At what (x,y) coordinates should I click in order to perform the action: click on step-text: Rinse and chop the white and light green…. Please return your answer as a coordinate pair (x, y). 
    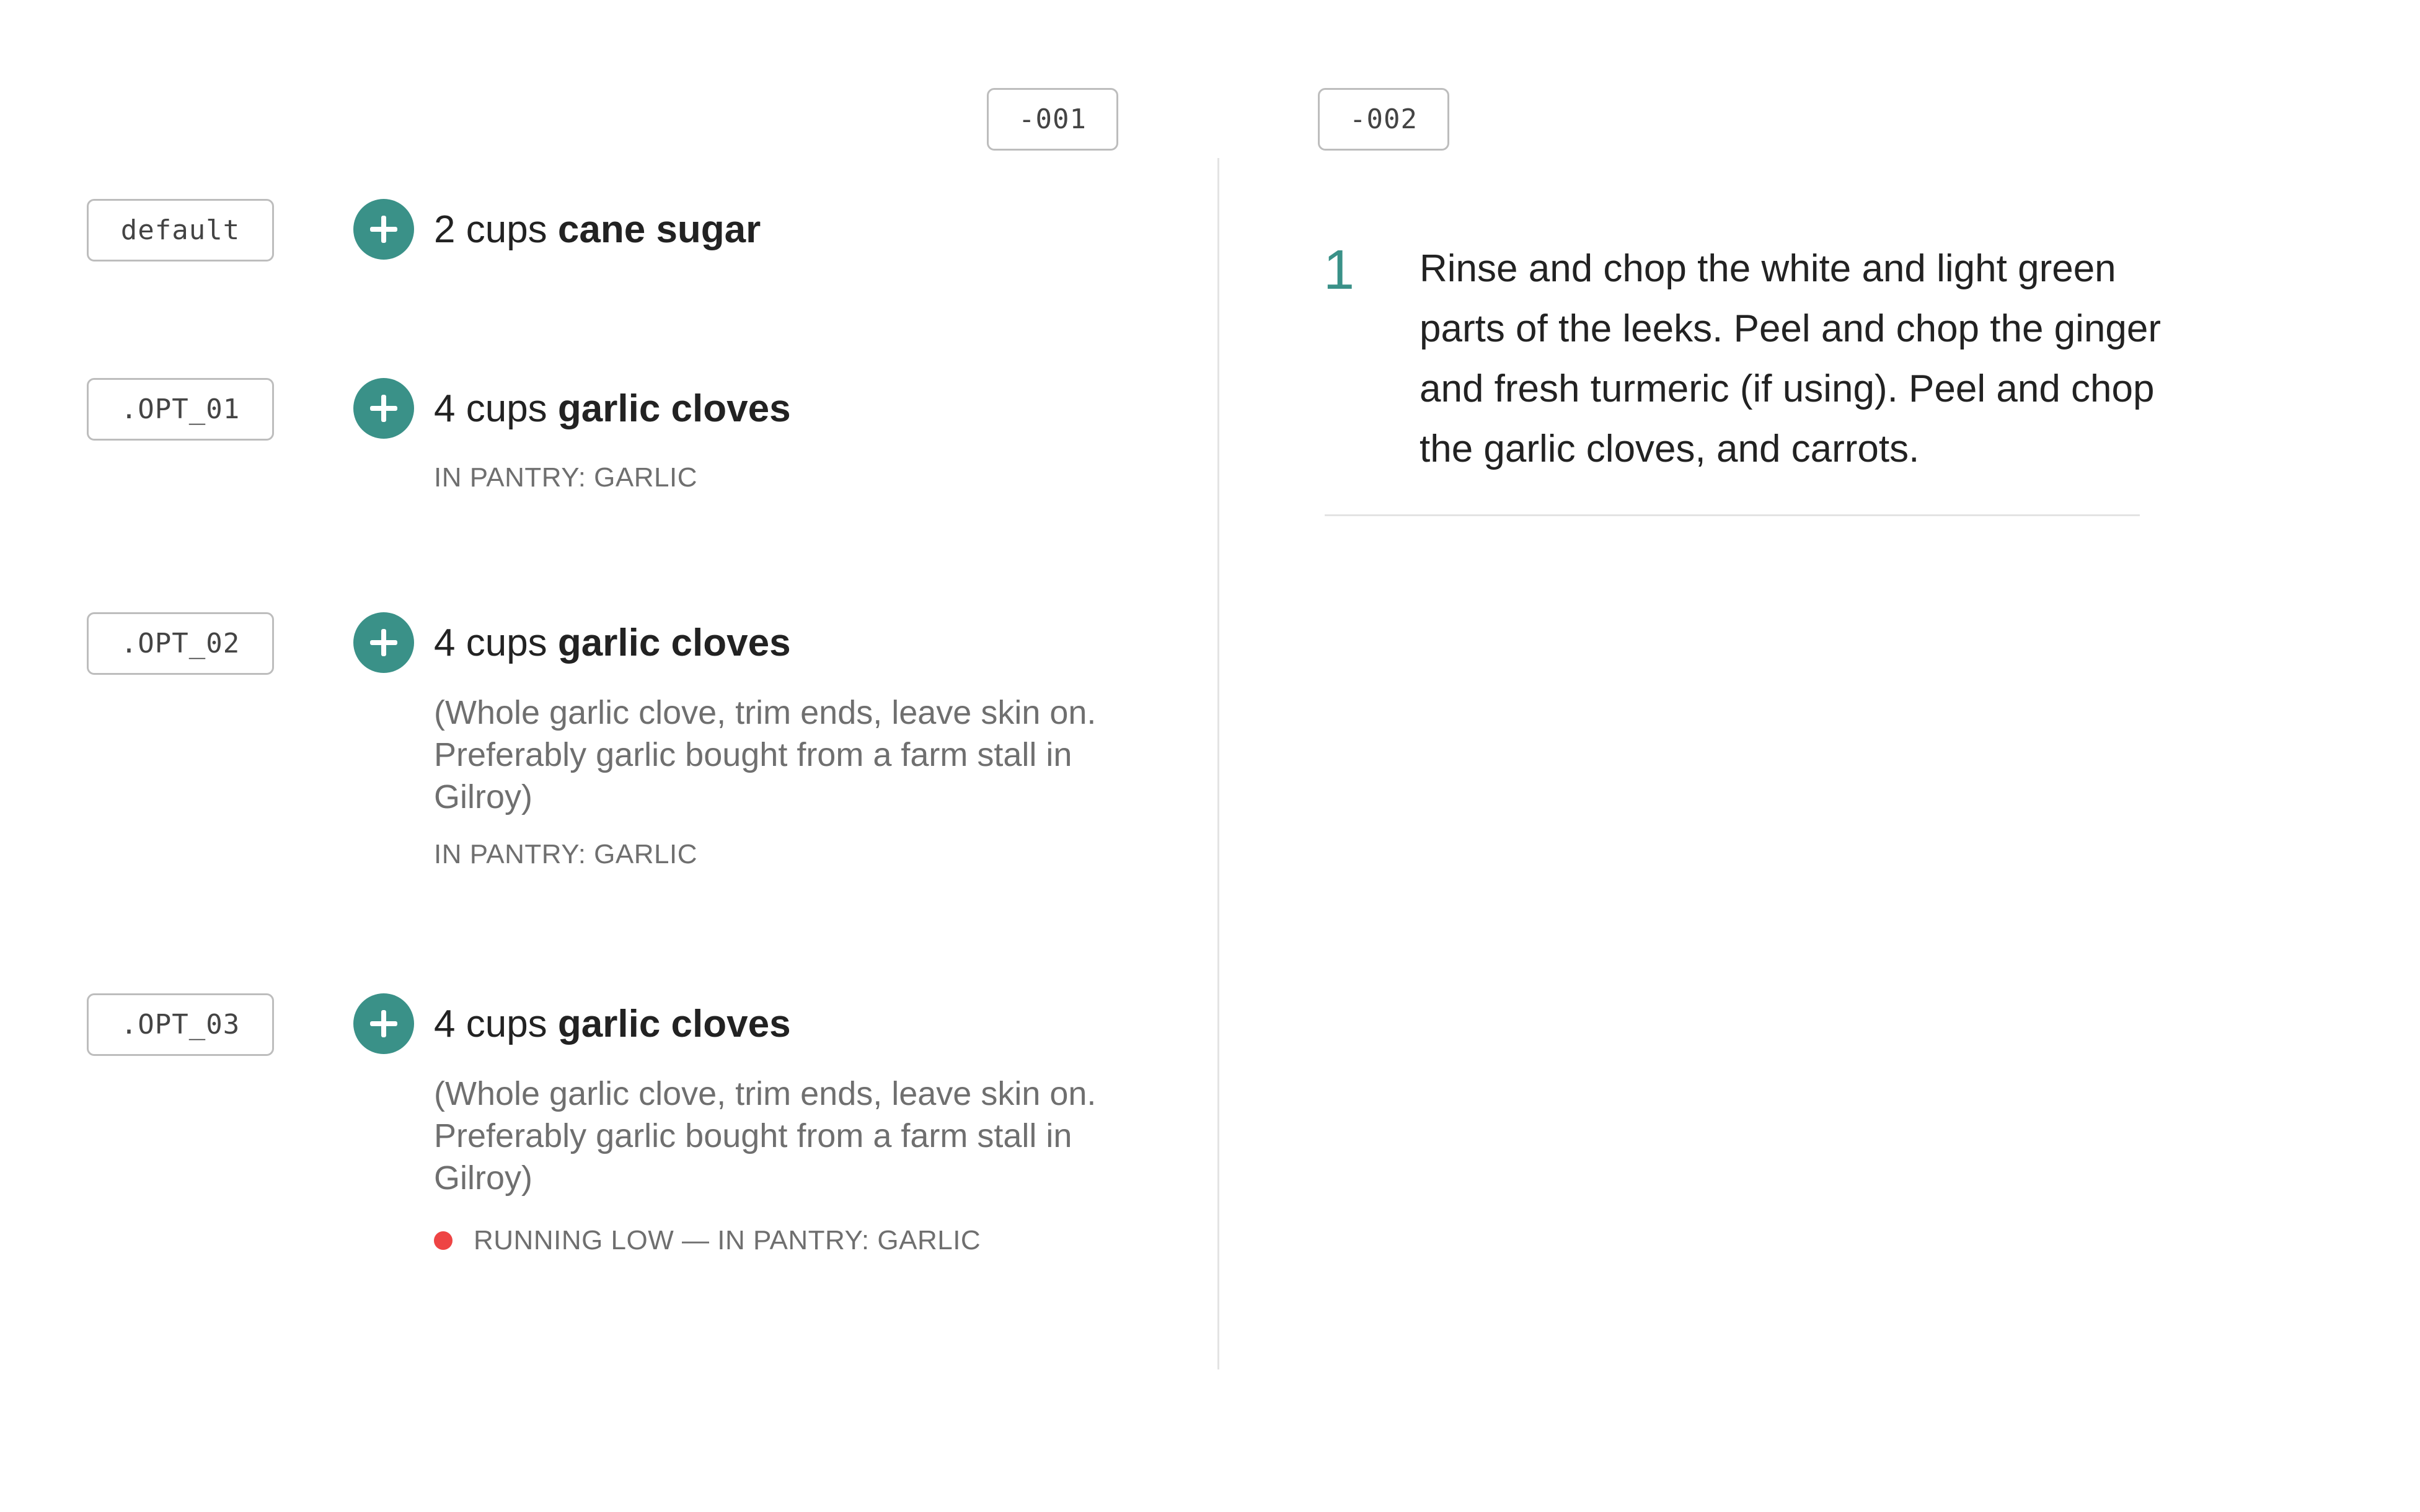
    Looking at the image, I should click on (1791, 358).